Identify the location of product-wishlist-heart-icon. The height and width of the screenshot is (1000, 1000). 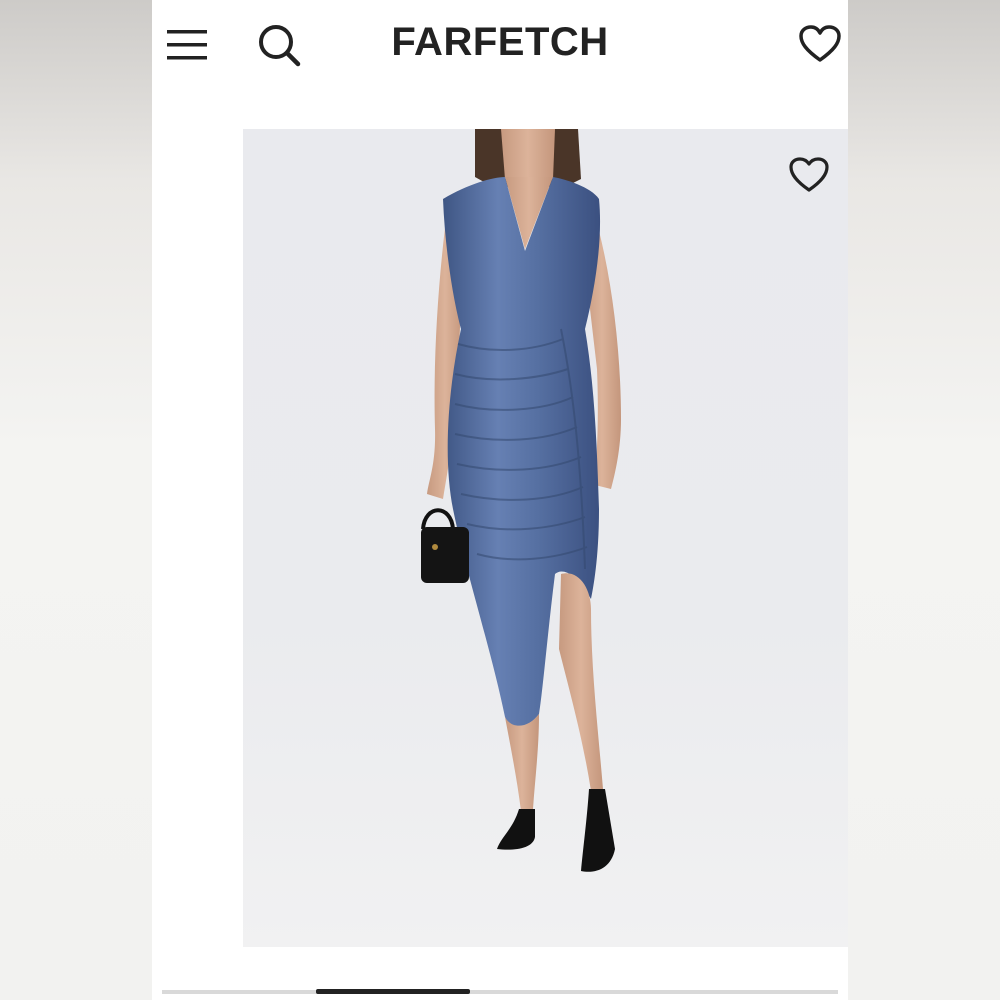
(809, 175).